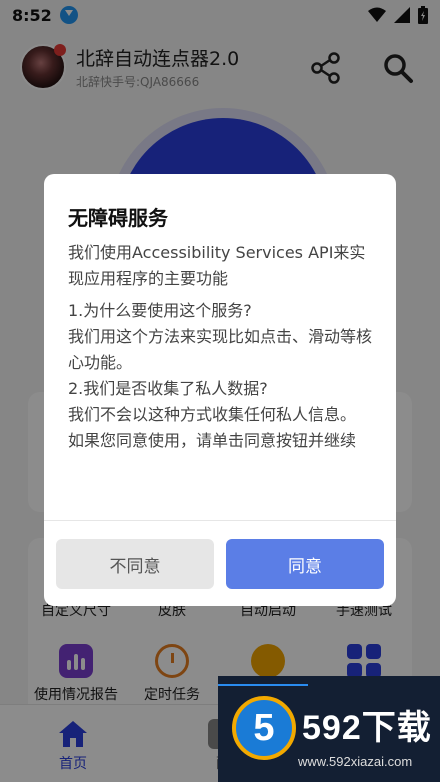  I want to click on dialog-question-1: 1.为什么要使用这个服务?, so click(160, 310).